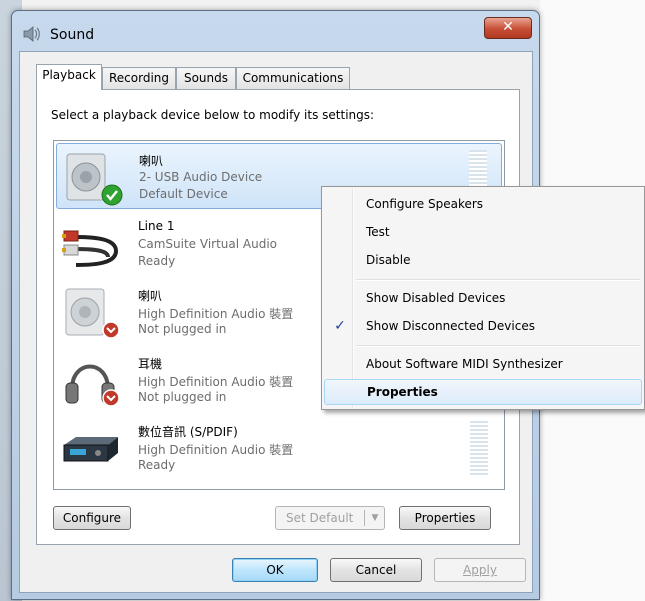 The height and width of the screenshot is (601, 645). Describe the element at coordinates (402, 392) in the screenshot. I see `menu-item-label: Properties` at that location.